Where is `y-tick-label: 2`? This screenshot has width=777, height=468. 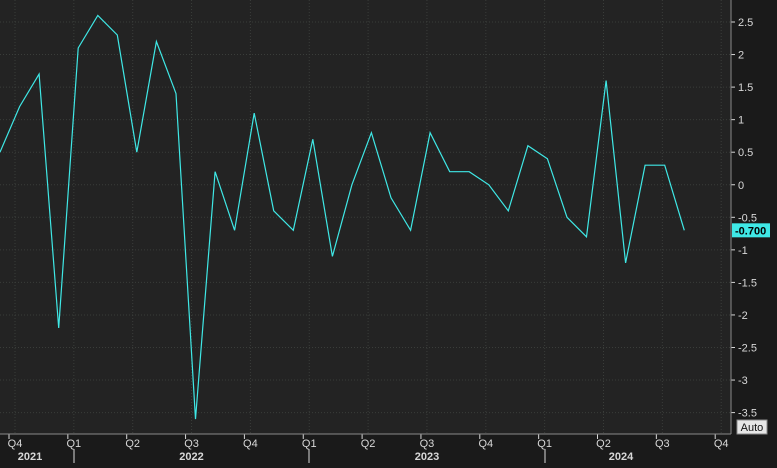 y-tick-label: 2 is located at coordinates (741, 56).